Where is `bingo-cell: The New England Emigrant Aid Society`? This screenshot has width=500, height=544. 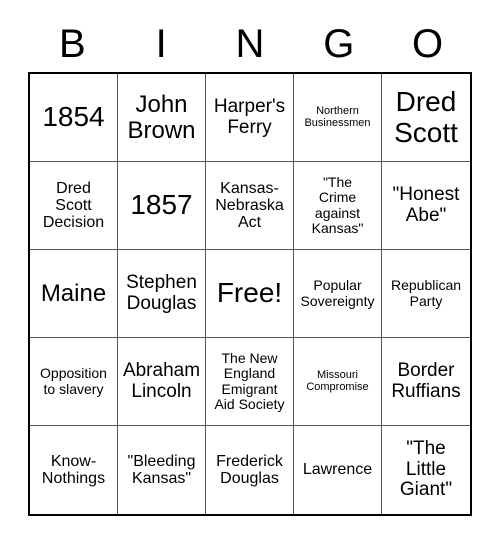 bingo-cell: The New England Emigrant Aid Society is located at coordinates (250, 382).